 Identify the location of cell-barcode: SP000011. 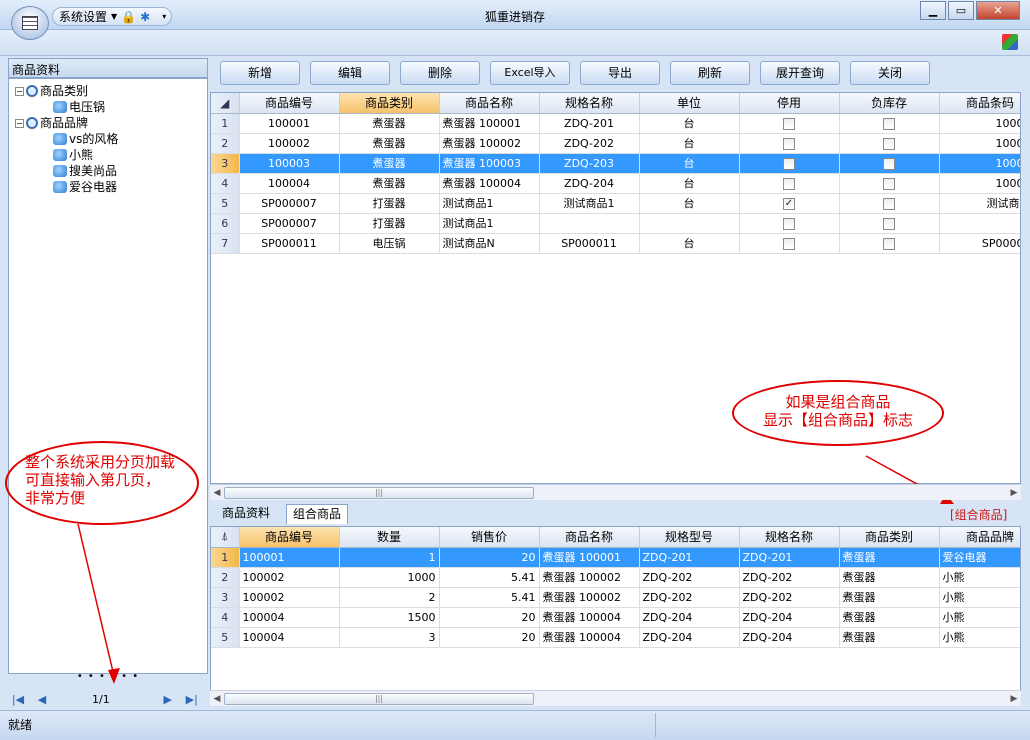
(979, 243).